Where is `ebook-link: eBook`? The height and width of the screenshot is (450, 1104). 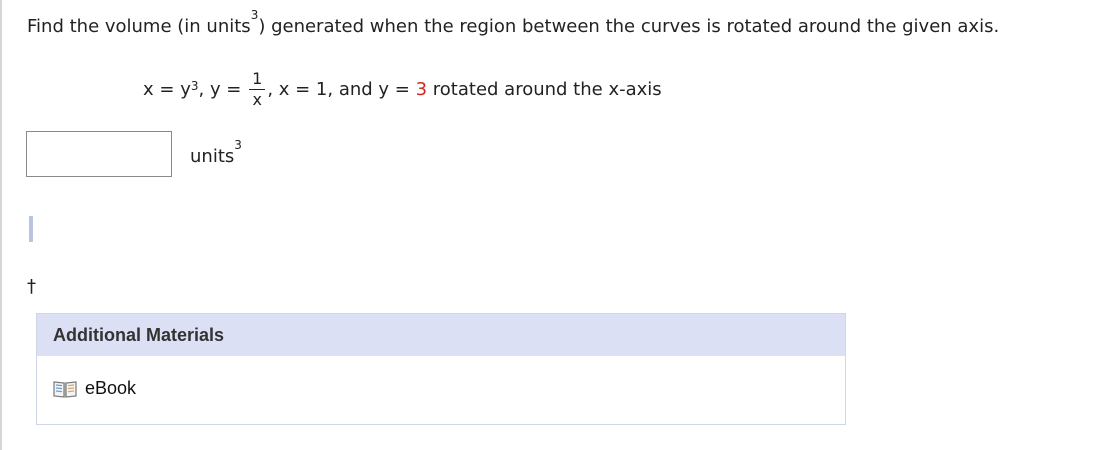
ebook-link: eBook is located at coordinates (94, 388).